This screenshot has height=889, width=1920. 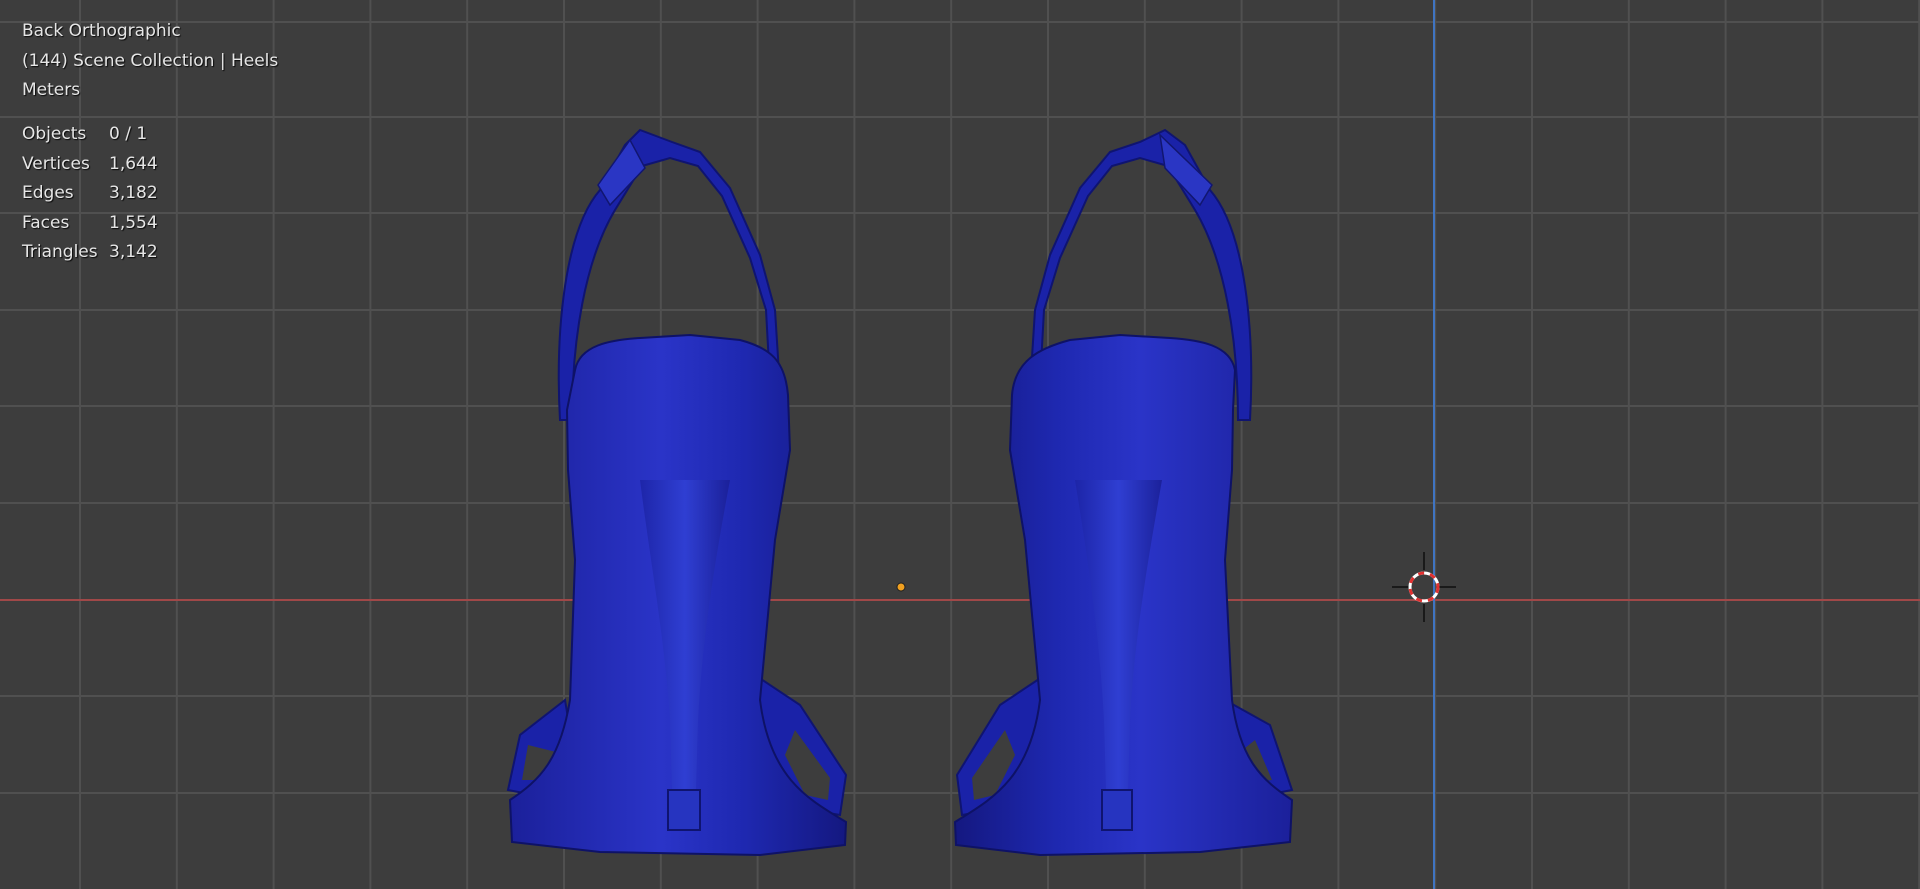 What do you see at coordinates (1123, 492) in the screenshot?
I see `right-shoe` at bounding box center [1123, 492].